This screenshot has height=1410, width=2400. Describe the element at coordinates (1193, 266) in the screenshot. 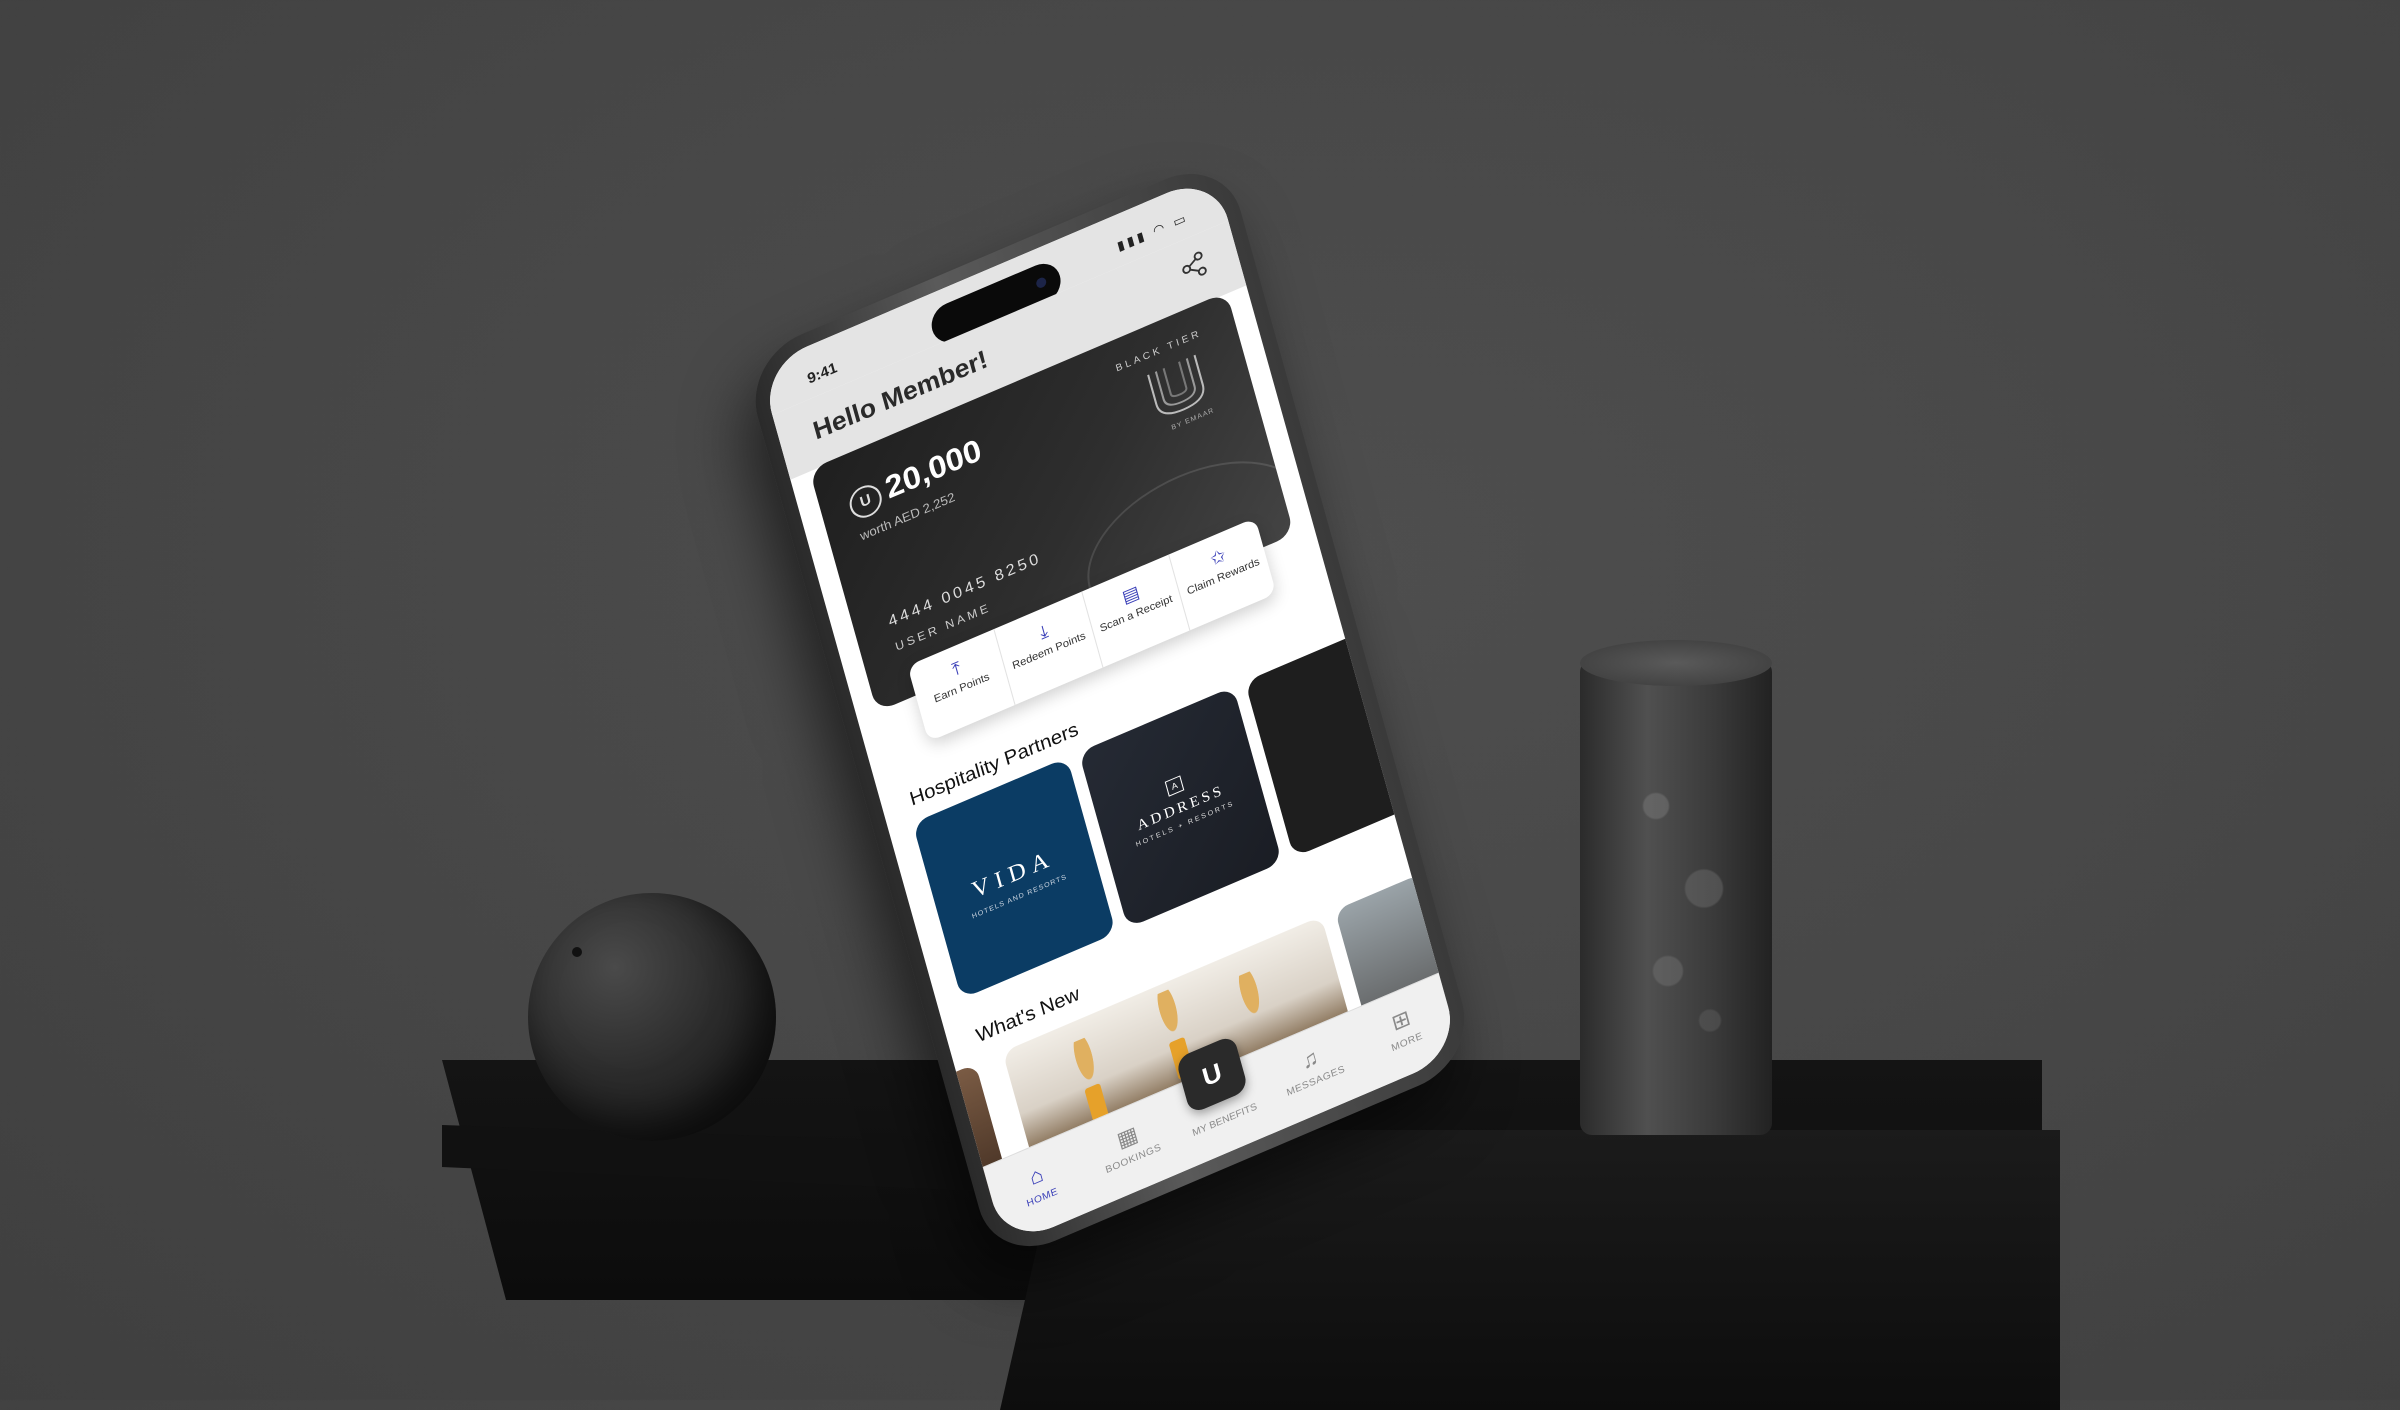

I see `share-icon` at that location.